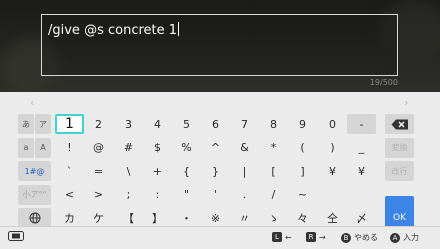 This screenshot has width=440, height=249. What do you see at coordinates (244, 124) in the screenshot?
I see `key-row1-6: 7` at bounding box center [244, 124].